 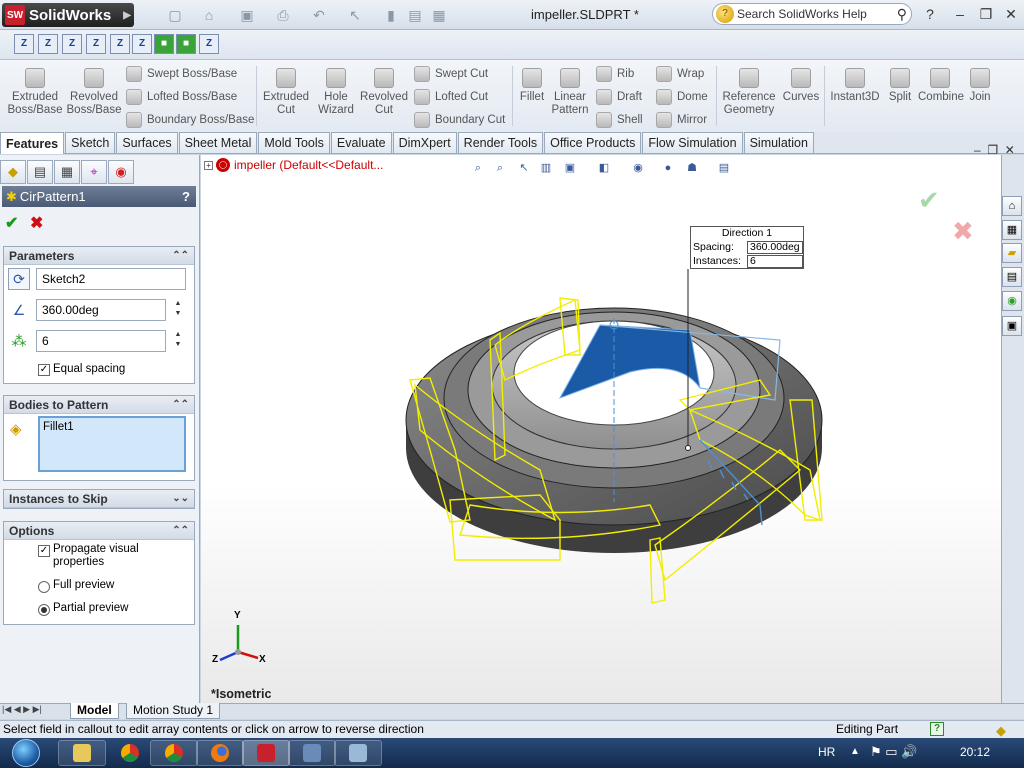 I want to click on ok-check-icon: ✔, so click(x=11, y=223).